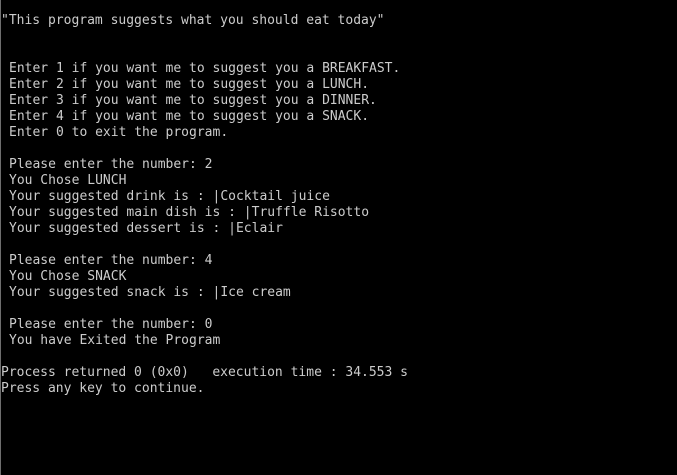  What do you see at coordinates (111, 324) in the screenshot?
I see `console-line: Please enter the number: 0` at bounding box center [111, 324].